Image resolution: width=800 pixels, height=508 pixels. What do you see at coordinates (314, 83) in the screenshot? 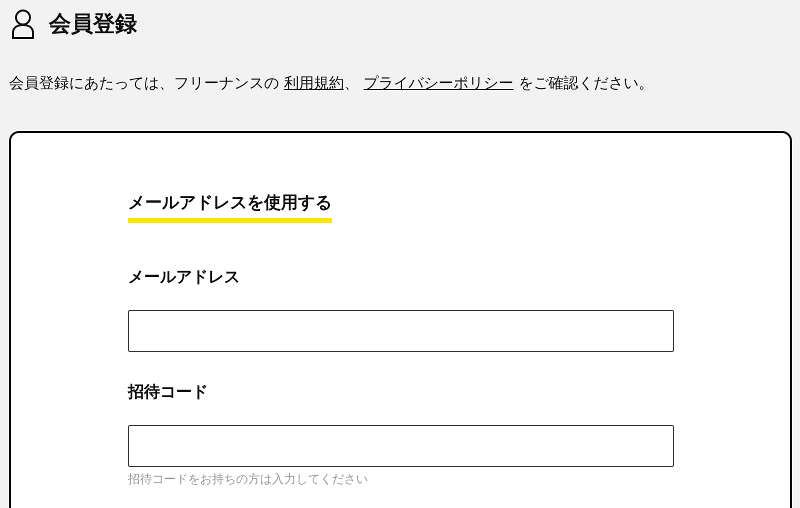
I see `text-link: 利用規約` at bounding box center [314, 83].